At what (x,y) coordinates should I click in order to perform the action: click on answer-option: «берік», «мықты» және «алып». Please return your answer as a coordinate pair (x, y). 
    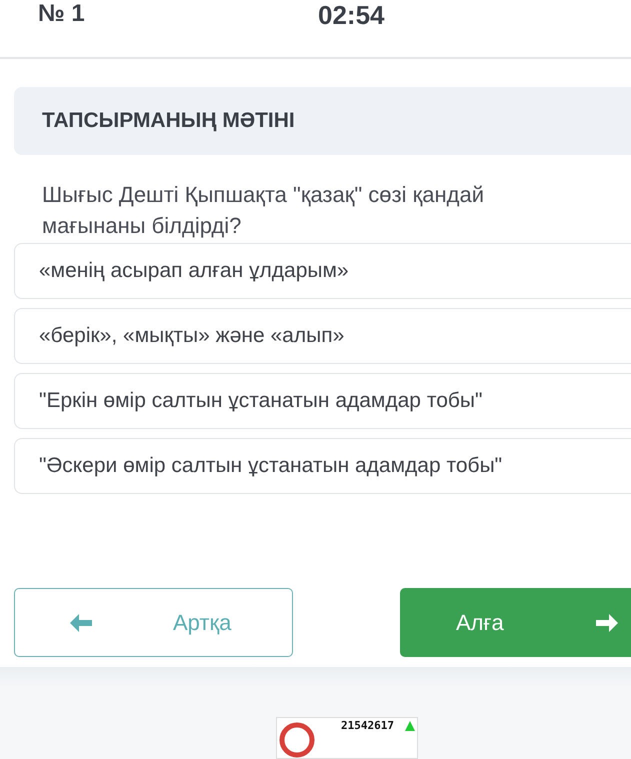
    Looking at the image, I should click on (322, 336).